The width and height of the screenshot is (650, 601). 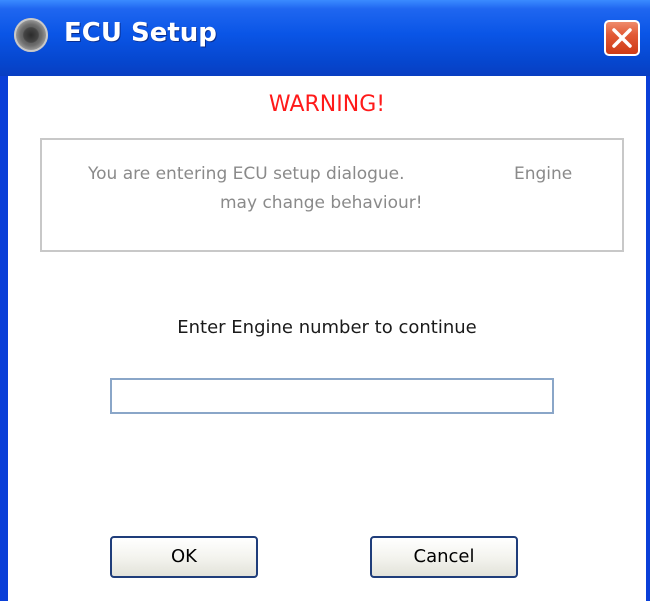 What do you see at coordinates (327, 327) in the screenshot?
I see `engine-number-prompt: Enter Engine number to continue` at bounding box center [327, 327].